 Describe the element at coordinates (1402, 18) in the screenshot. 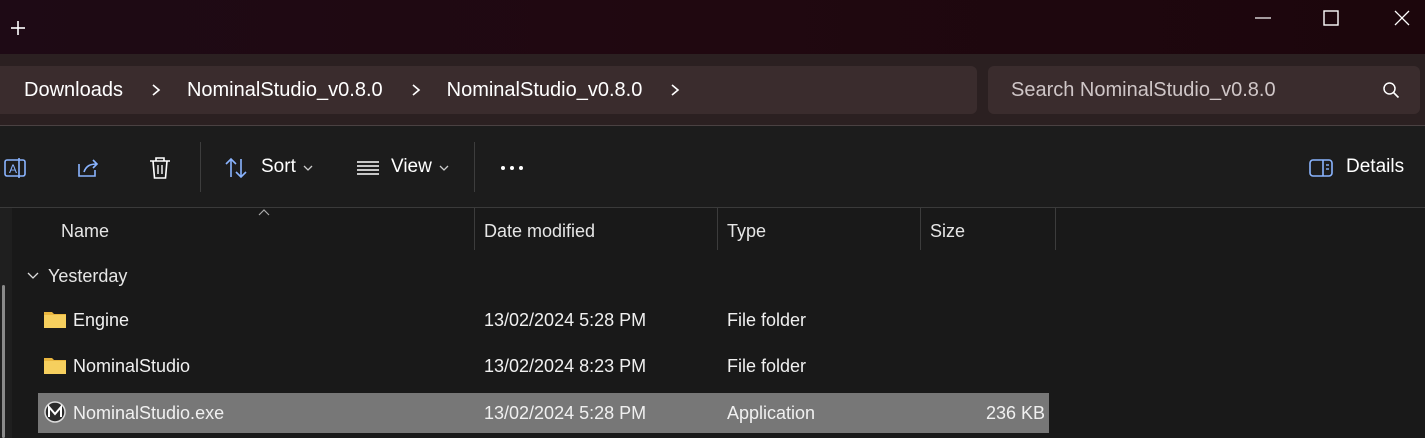

I see `close-icon` at that location.